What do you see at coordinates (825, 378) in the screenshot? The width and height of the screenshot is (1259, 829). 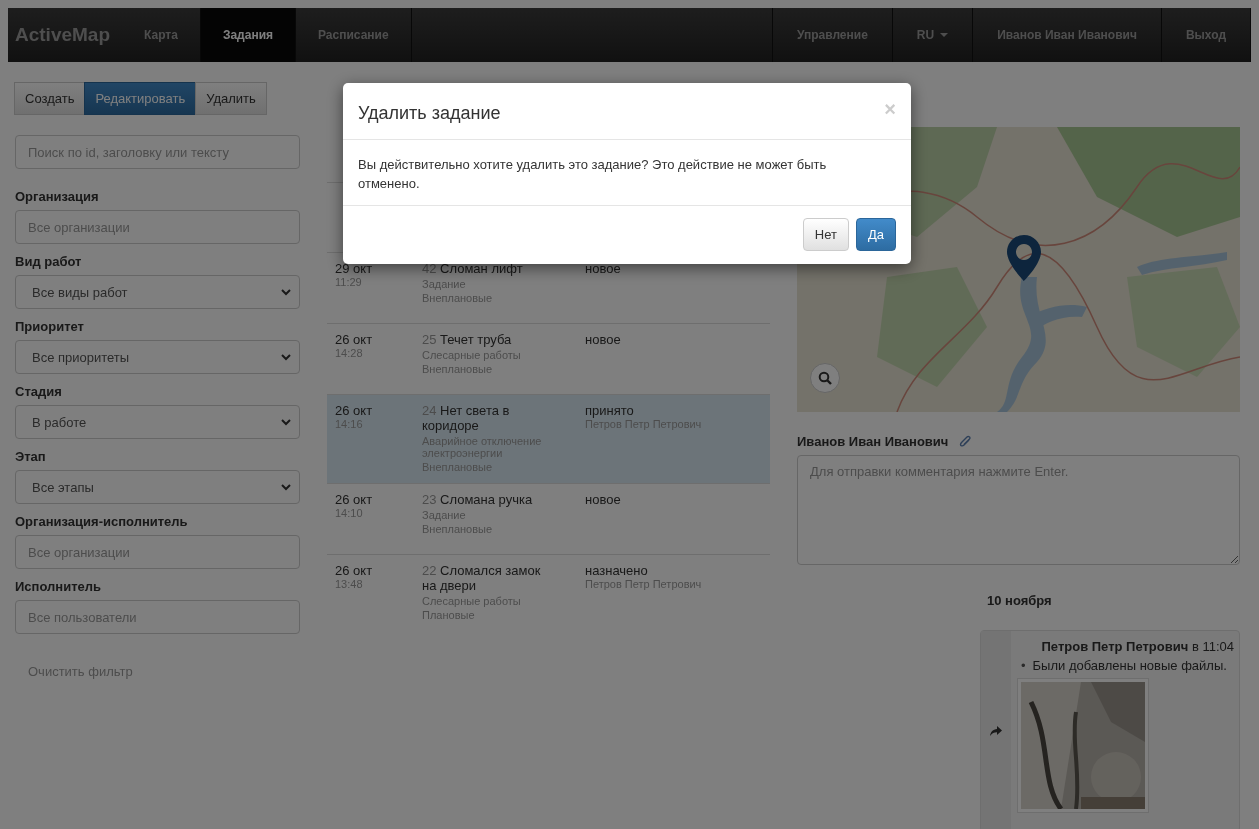 I see `search-icon` at bounding box center [825, 378].